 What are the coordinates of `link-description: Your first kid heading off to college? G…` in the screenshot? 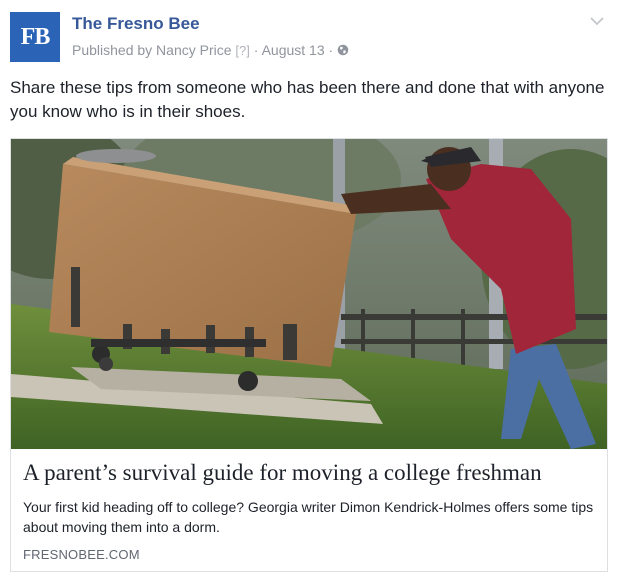 It's located at (308, 517).